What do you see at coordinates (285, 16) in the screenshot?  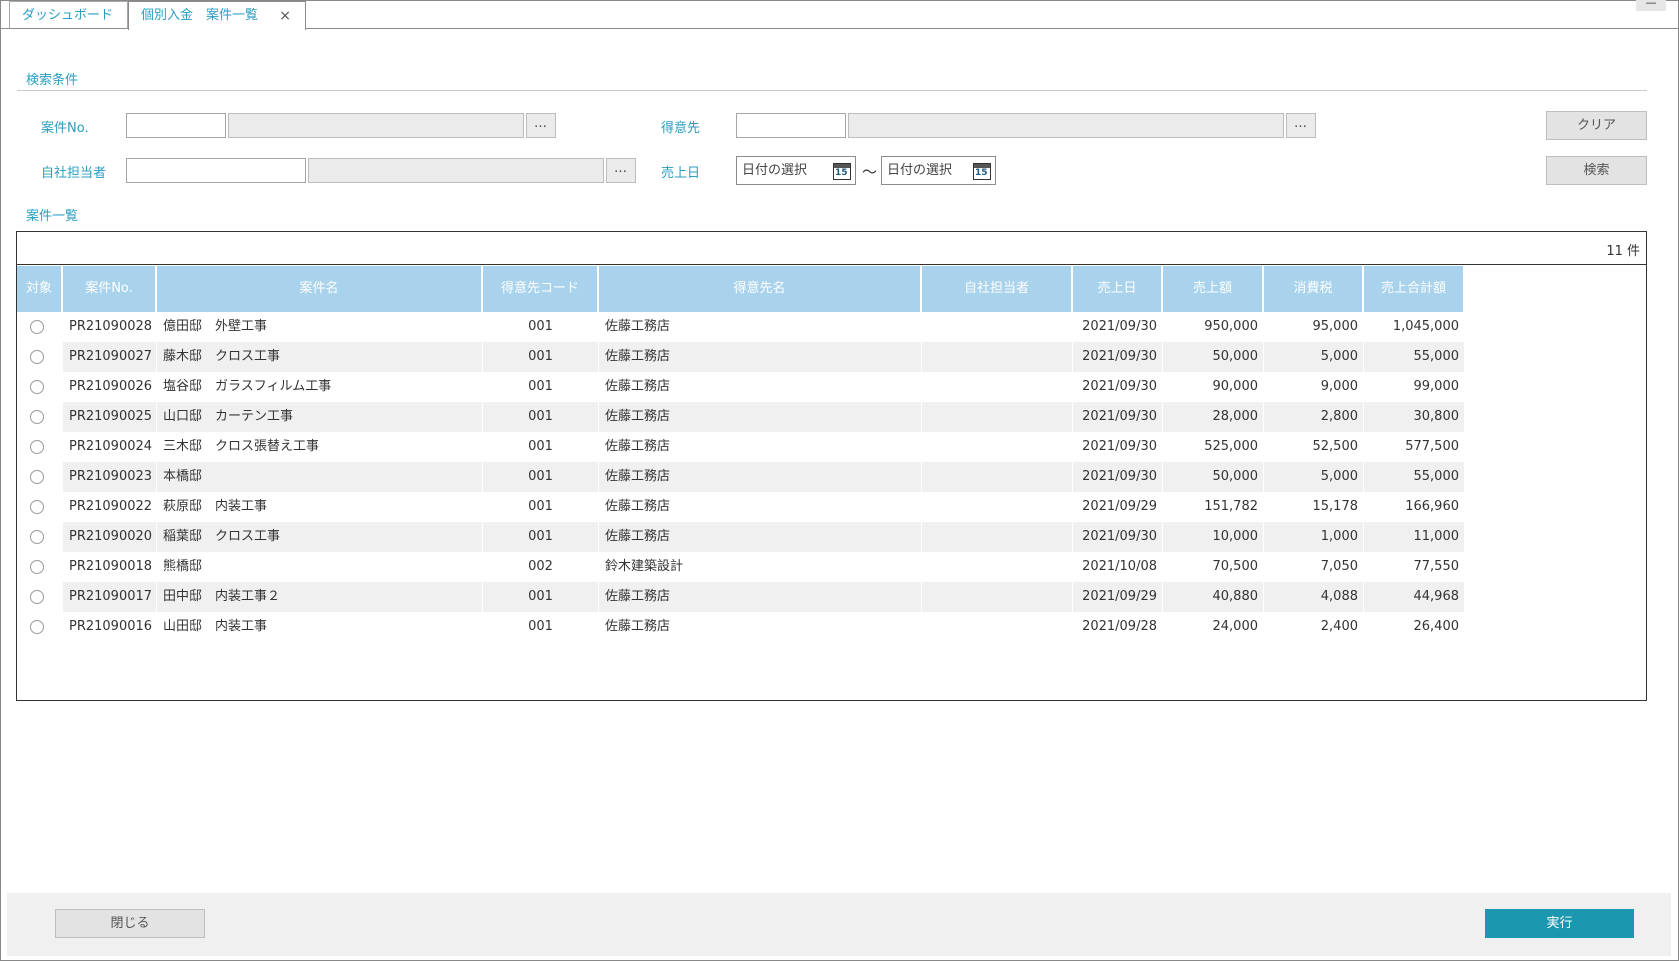 I see `close-icon: ×` at bounding box center [285, 16].